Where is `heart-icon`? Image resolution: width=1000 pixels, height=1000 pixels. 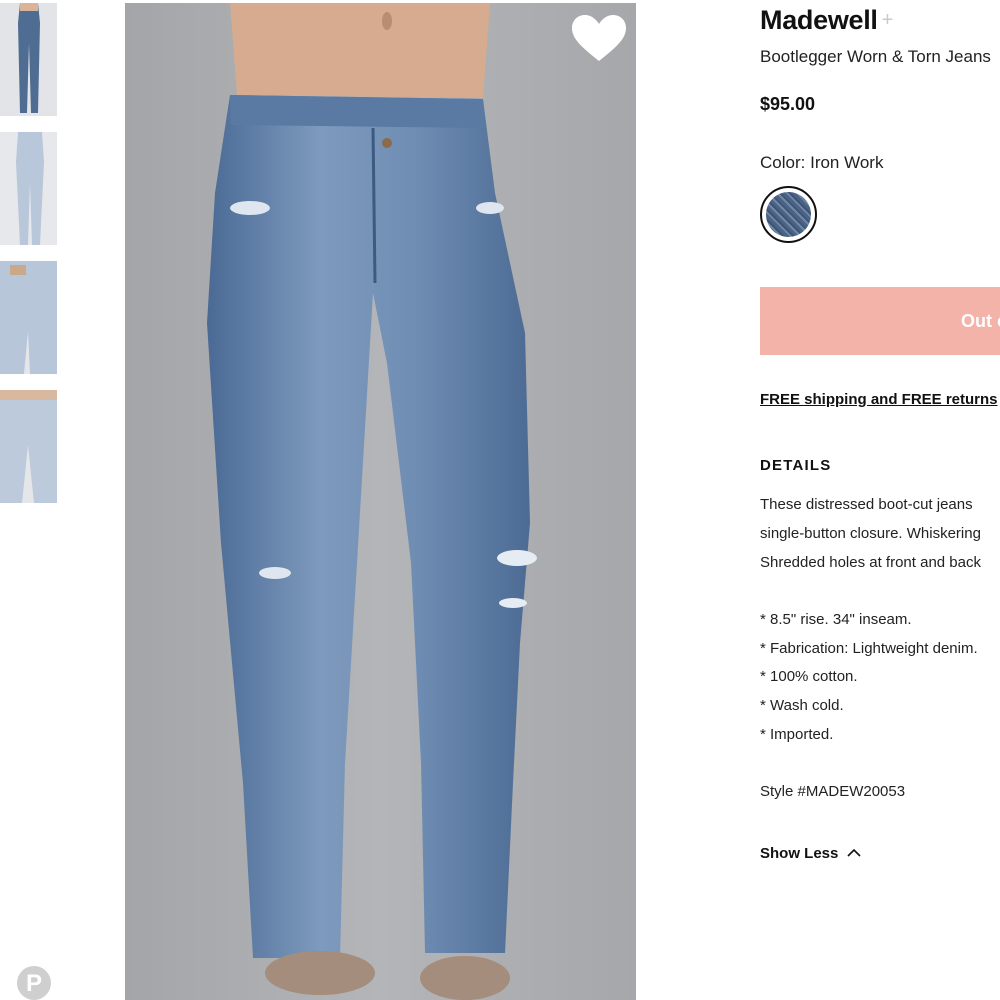 heart-icon is located at coordinates (599, 39).